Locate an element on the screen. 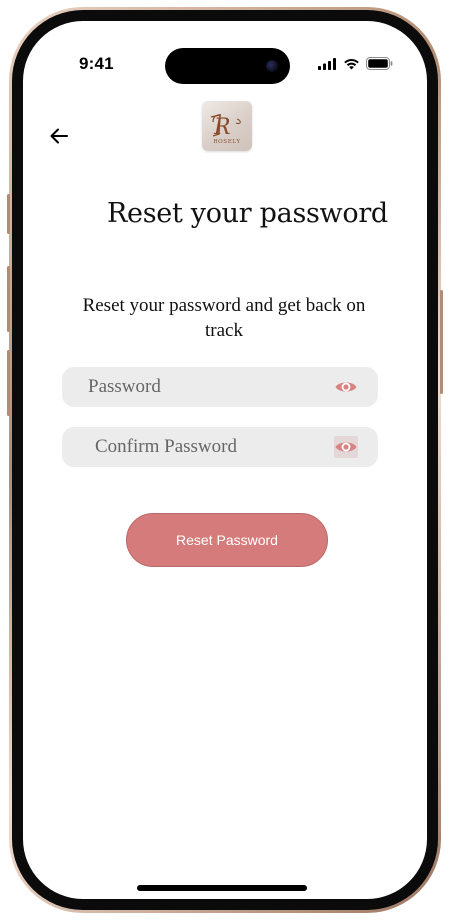  cellular-signal-icon is located at coordinates (327, 63).